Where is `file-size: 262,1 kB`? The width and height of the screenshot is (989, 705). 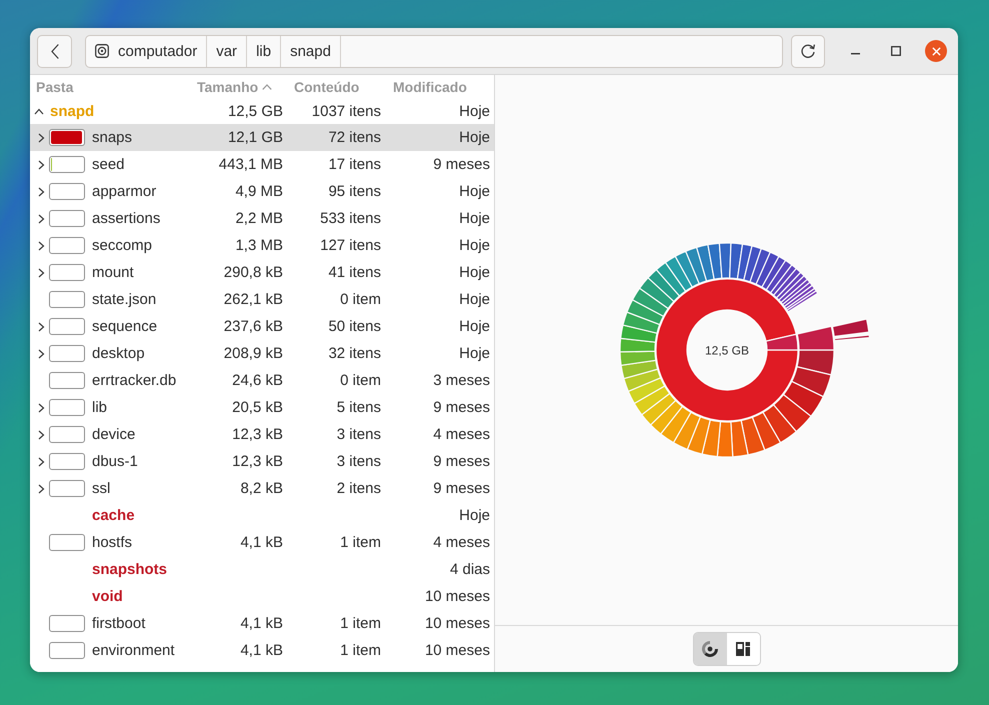
file-size: 262,1 kB is located at coordinates (253, 299).